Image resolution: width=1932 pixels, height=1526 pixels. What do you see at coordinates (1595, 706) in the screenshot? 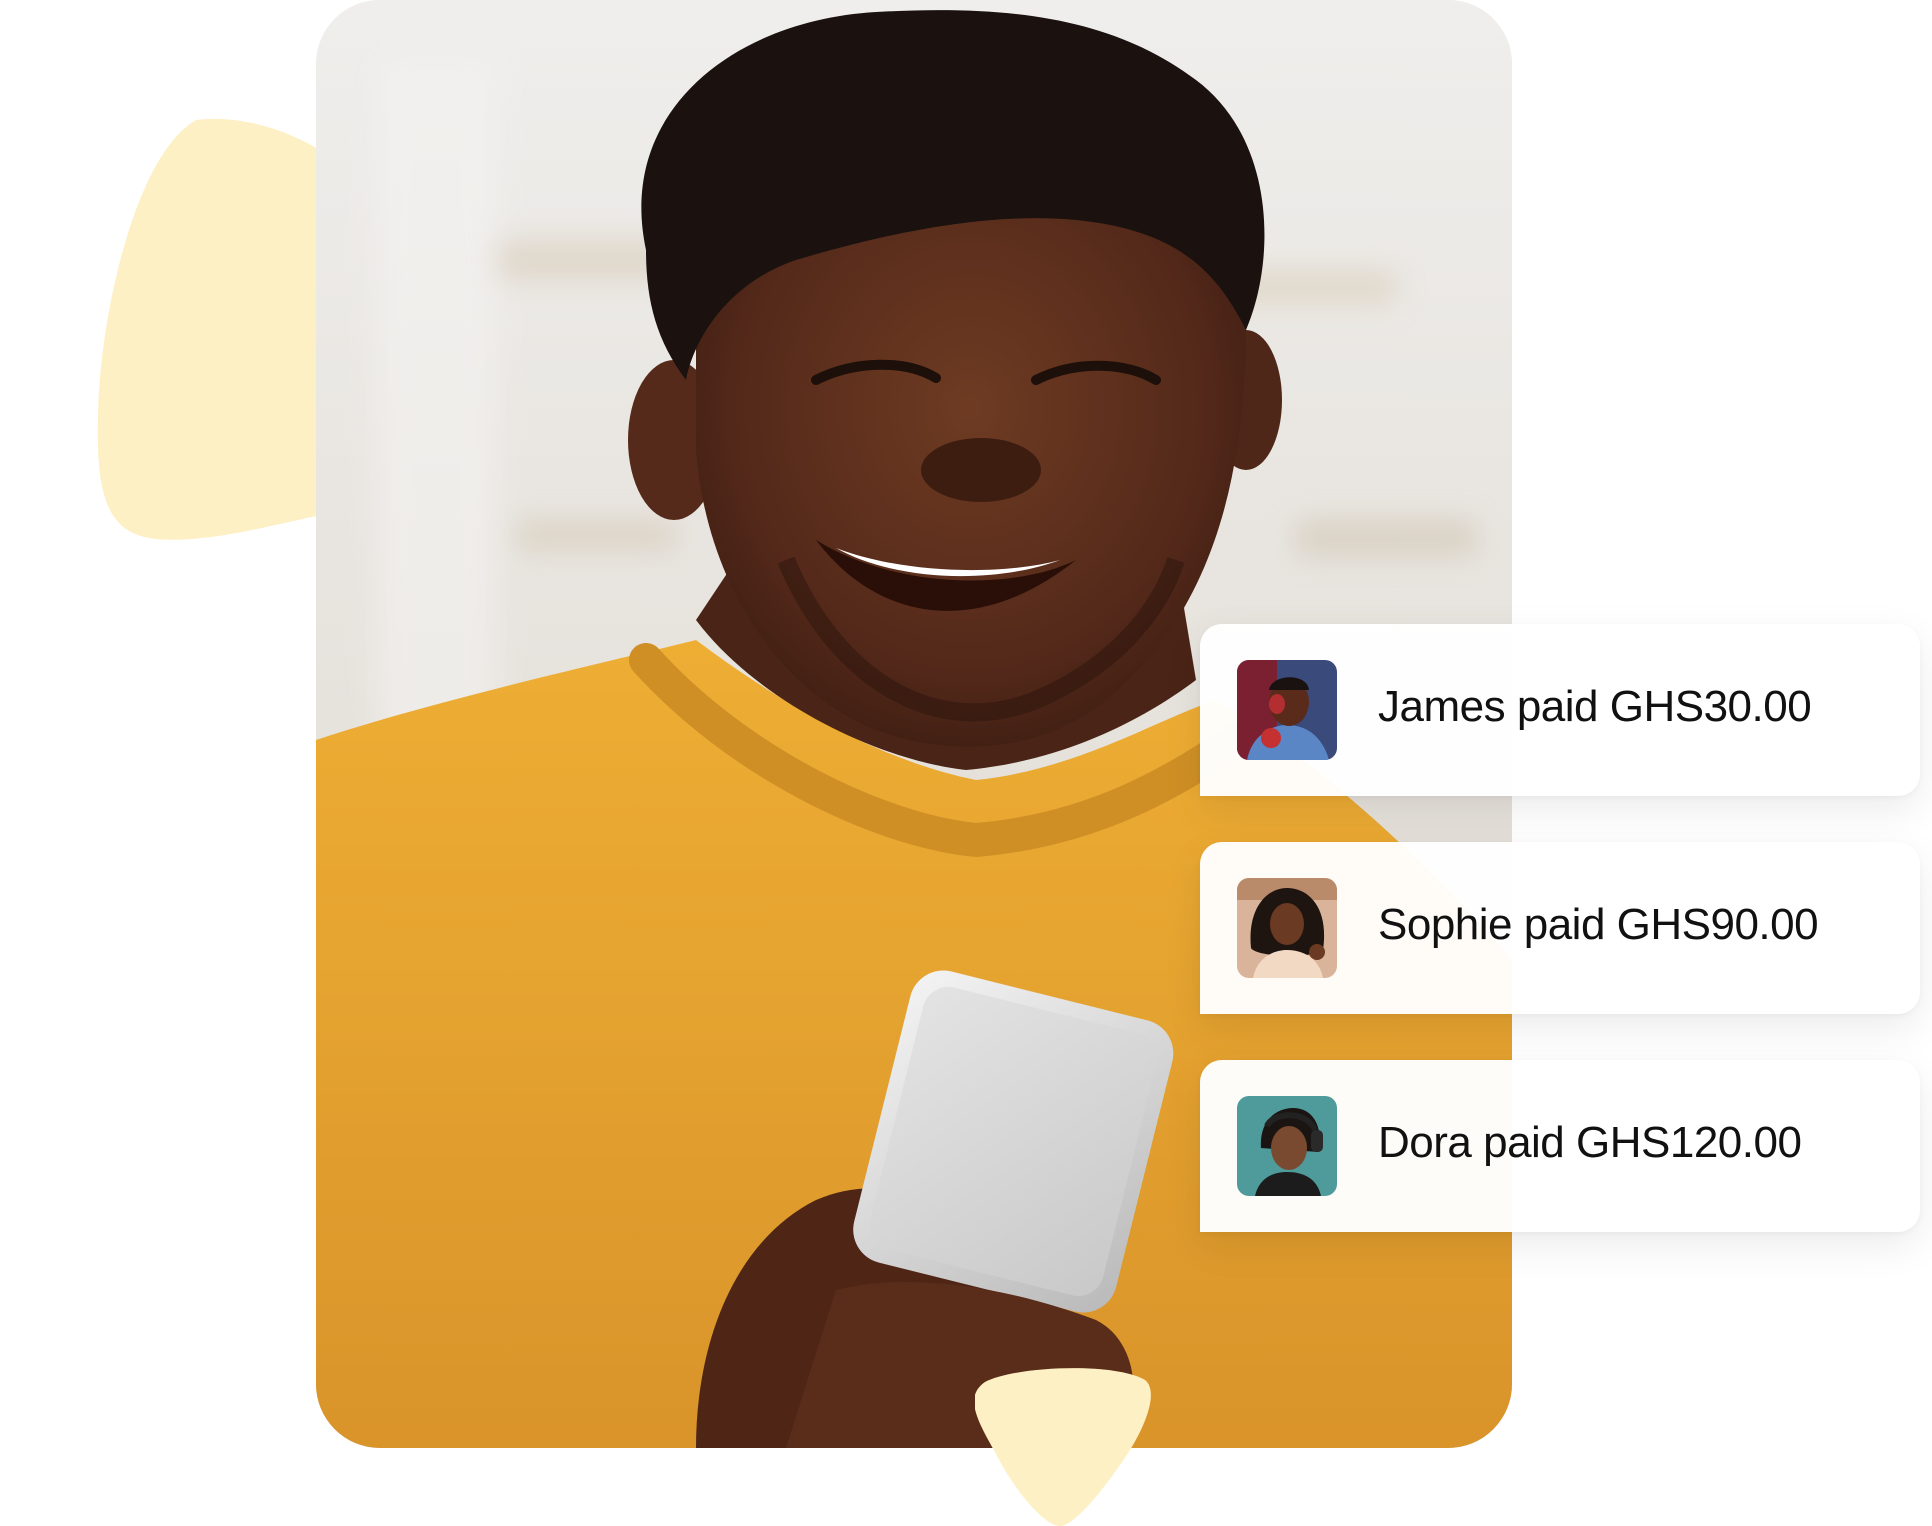
I see `notification-text: James paid GHS30.00` at bounding box center [1595, 706].